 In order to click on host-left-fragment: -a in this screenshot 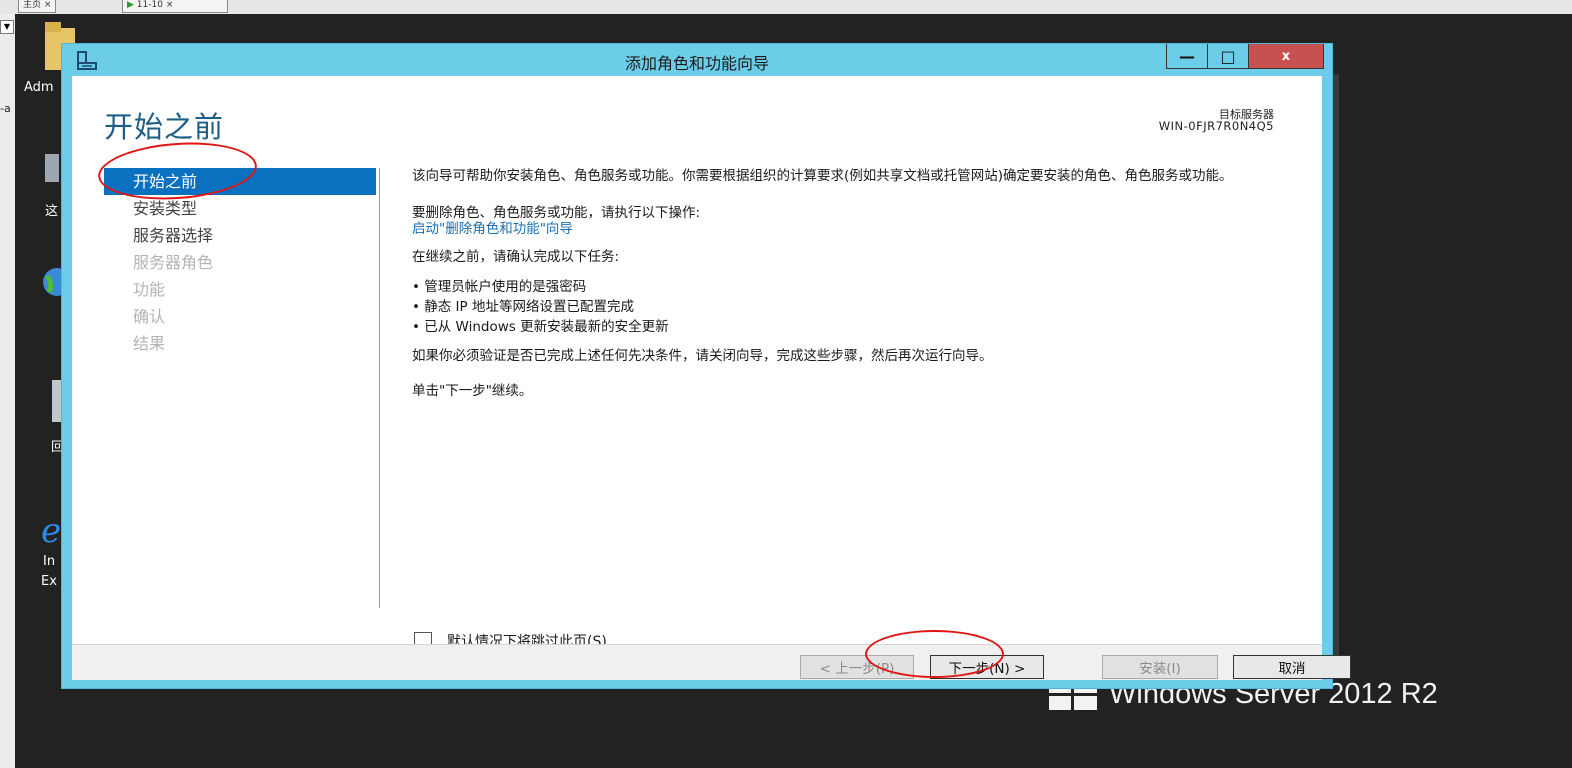, I will do `click(5, 108)`.